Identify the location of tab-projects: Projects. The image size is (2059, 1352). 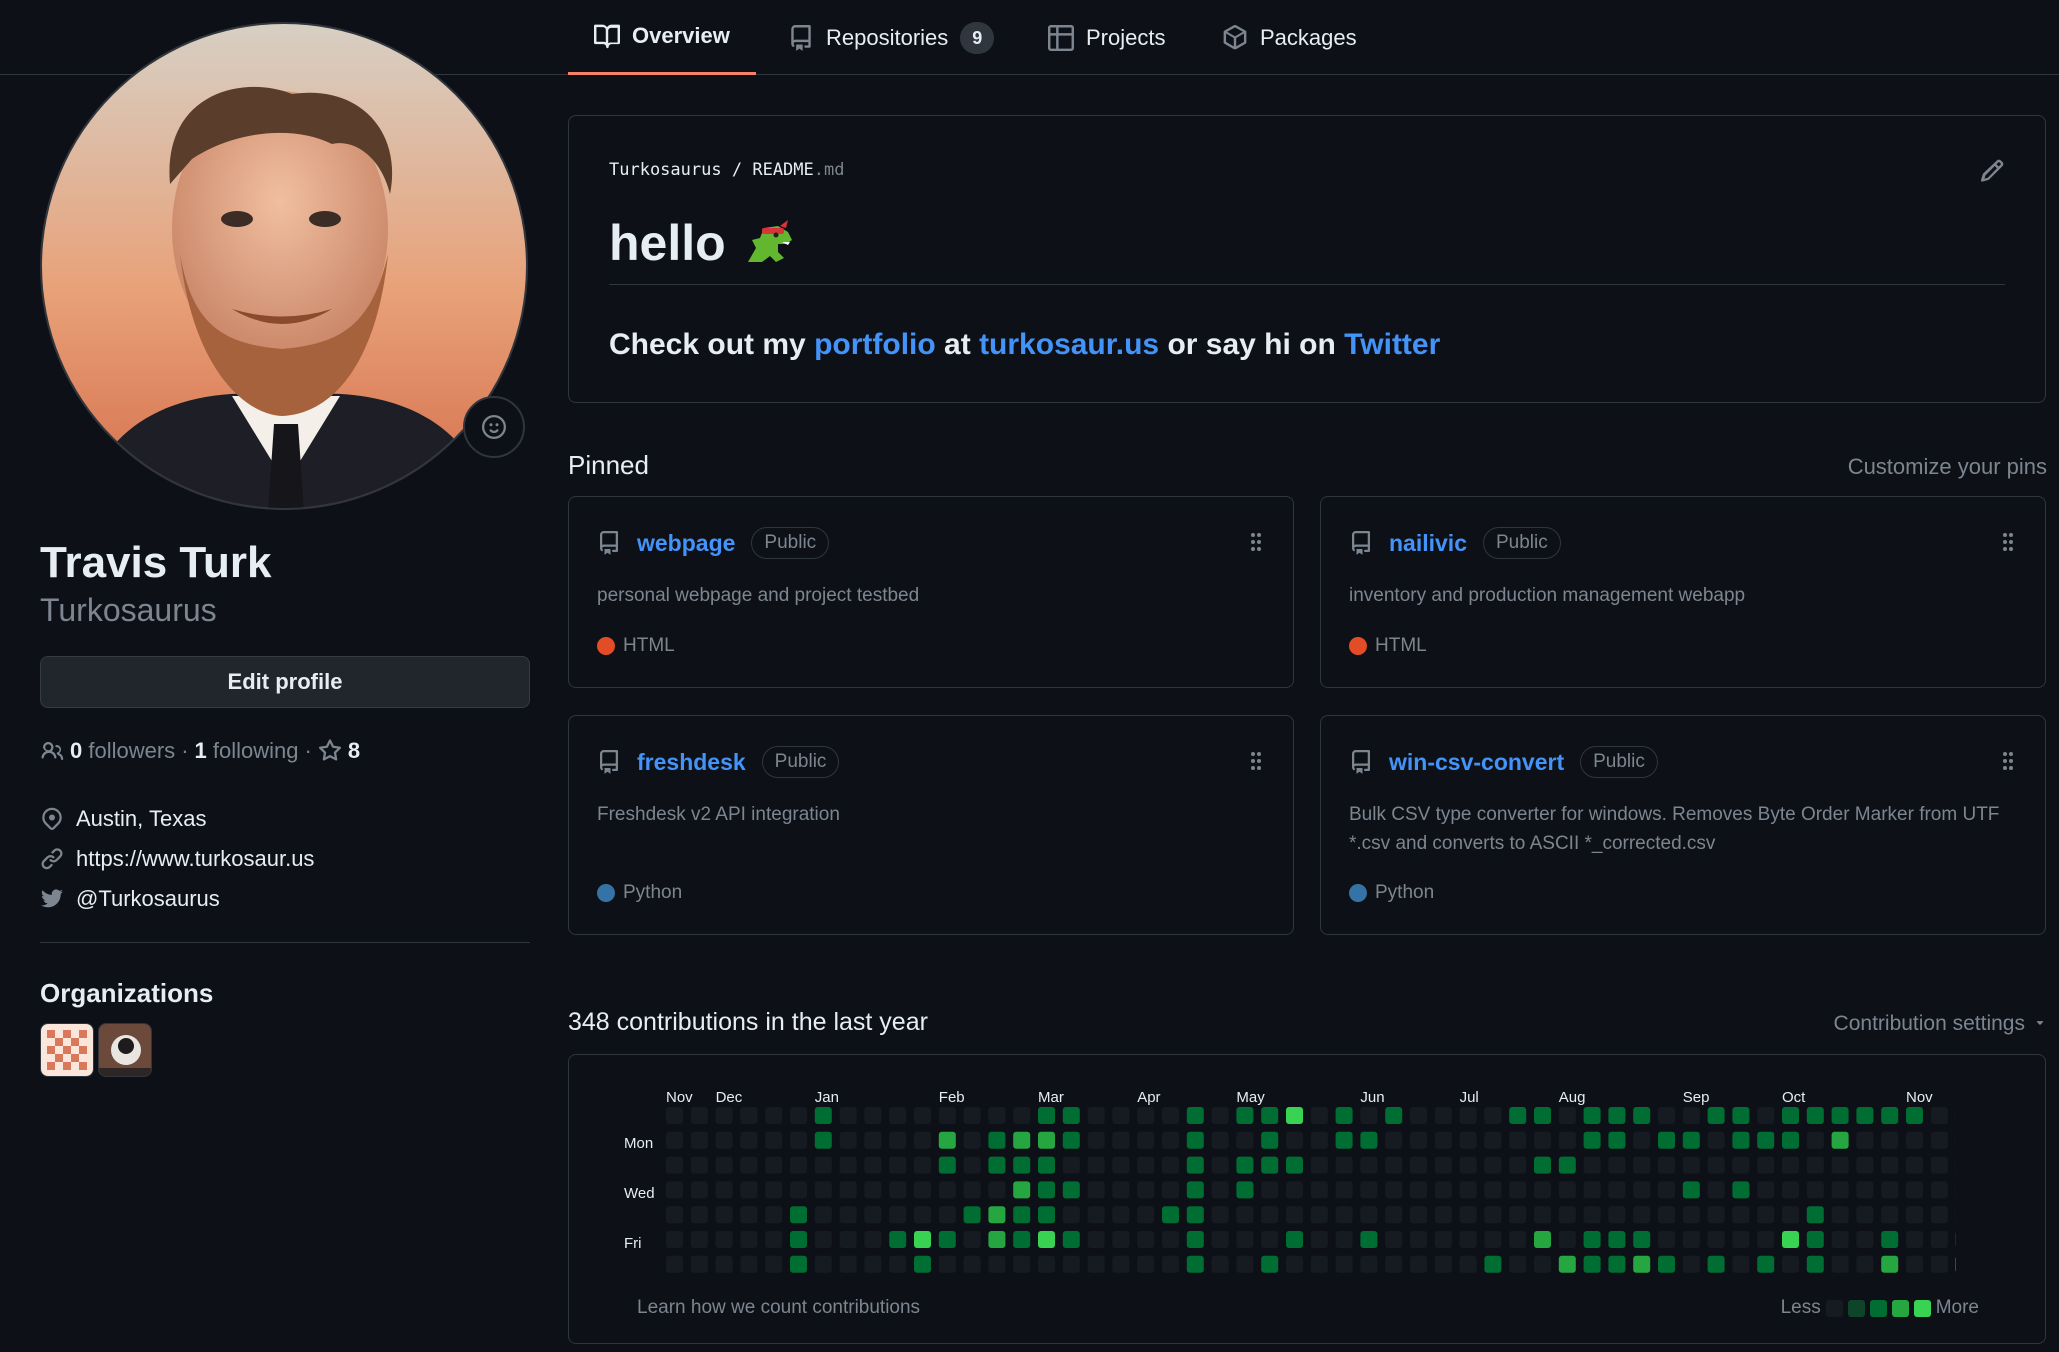
(1106, 37).